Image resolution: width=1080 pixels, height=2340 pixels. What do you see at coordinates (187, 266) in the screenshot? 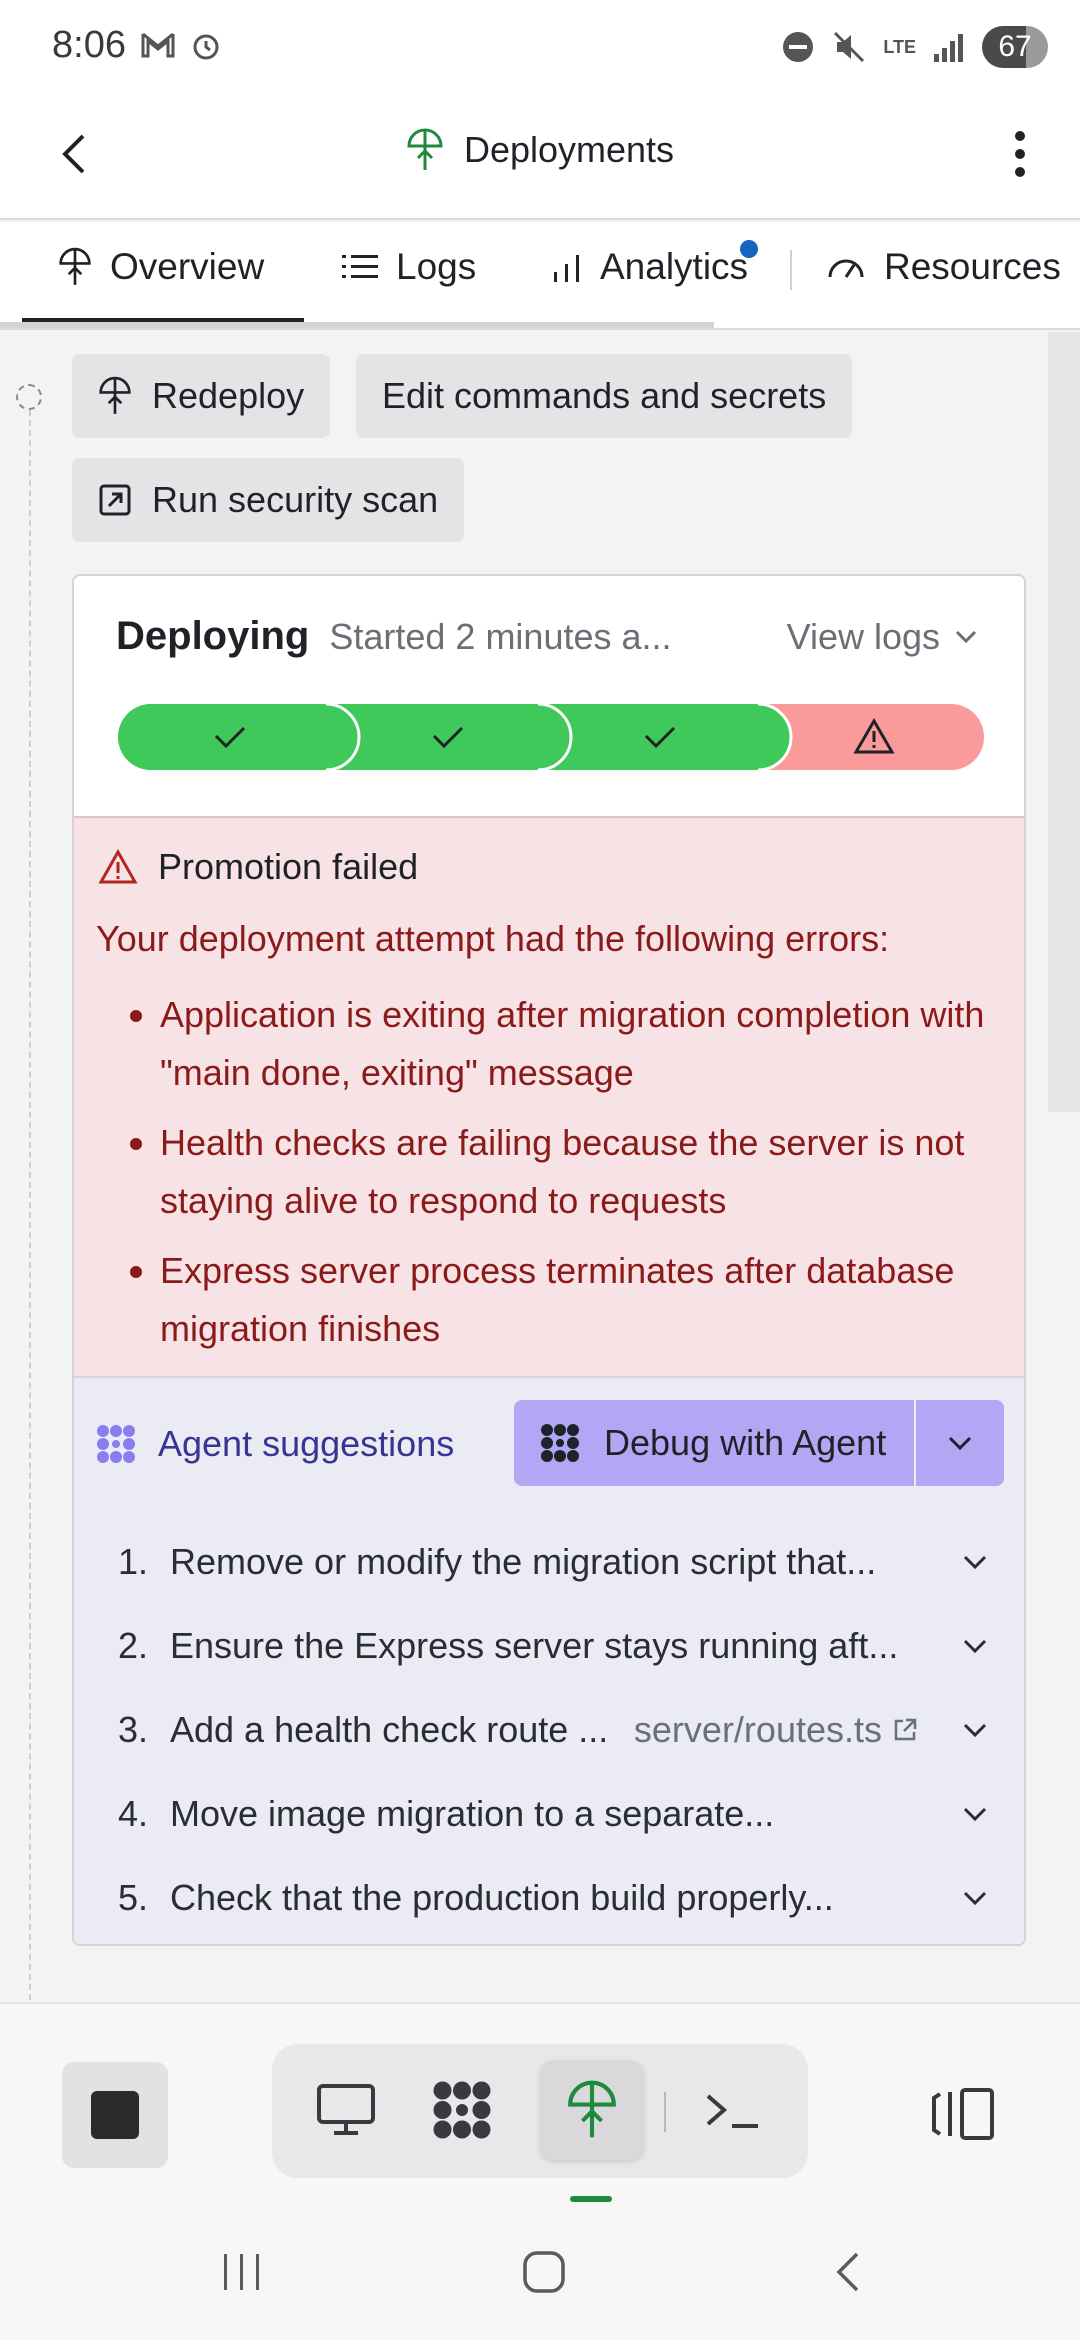
I see `tab-label: Overview` at bounding box center [187, 266].